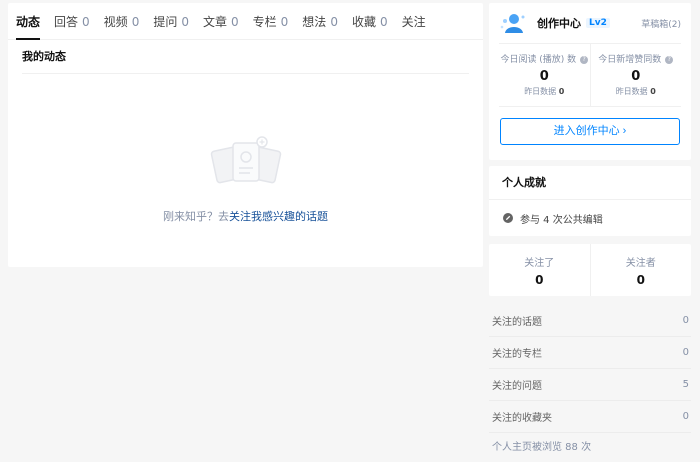 Image resolution: width=700 pixels, height=462 pixels. What do you see at coordinates (245, 21) in the screenshot?
I see `profile-tabs: 动态 回答 0 视频 0 提问 0 文章 0 专栏 0 想法 0 收藏 0 关注` at bounding box center [245, 21].